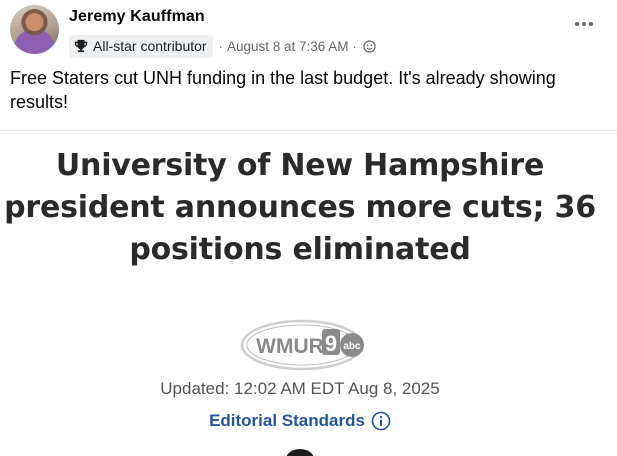 This screenshot has width=617, height=456. Describe the element at coordinates (287, 421) in the screenshot. I see `editorial-standards-label: Editorial Standards` at that location.